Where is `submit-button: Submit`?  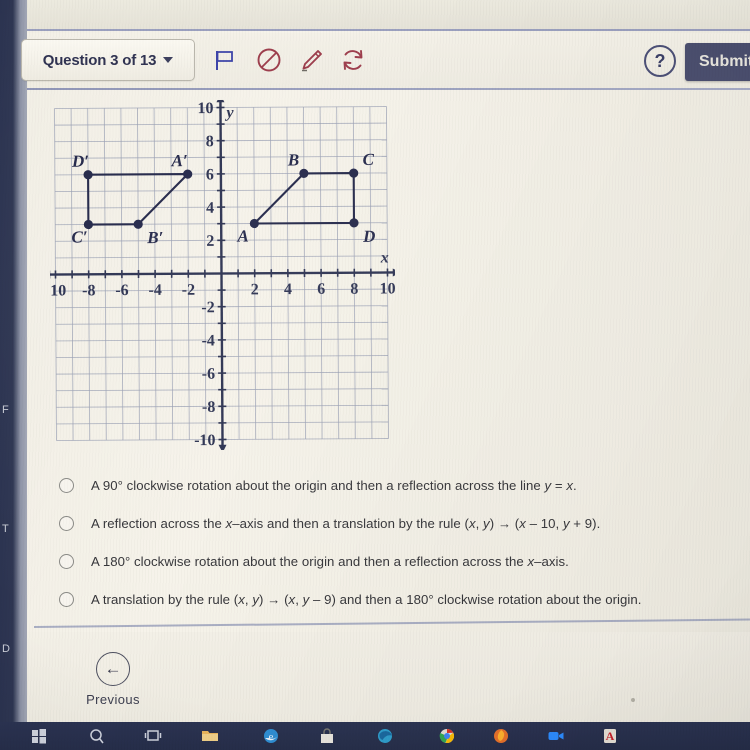
submit-button: Submit is located at coordinates (717, 62).